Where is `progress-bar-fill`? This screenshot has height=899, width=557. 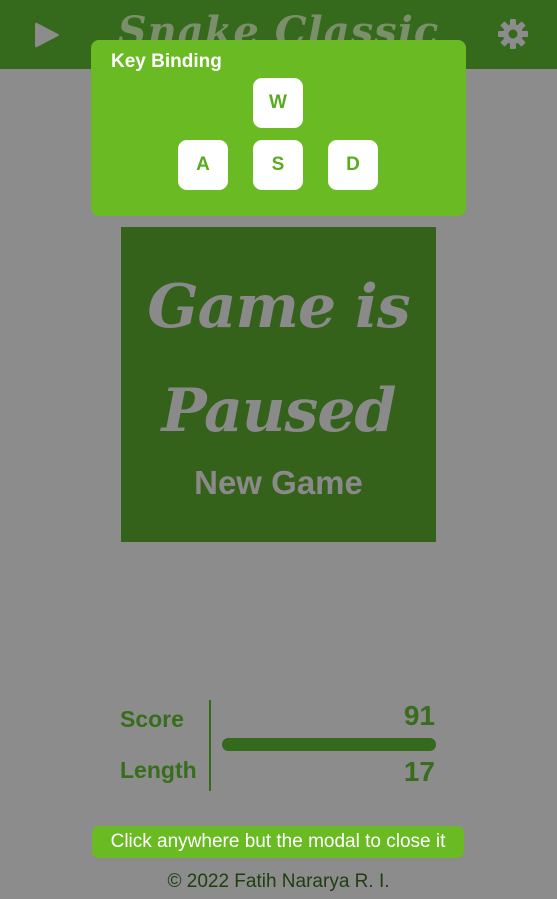
progress-bar-fill is located at coordinates (329, 744).